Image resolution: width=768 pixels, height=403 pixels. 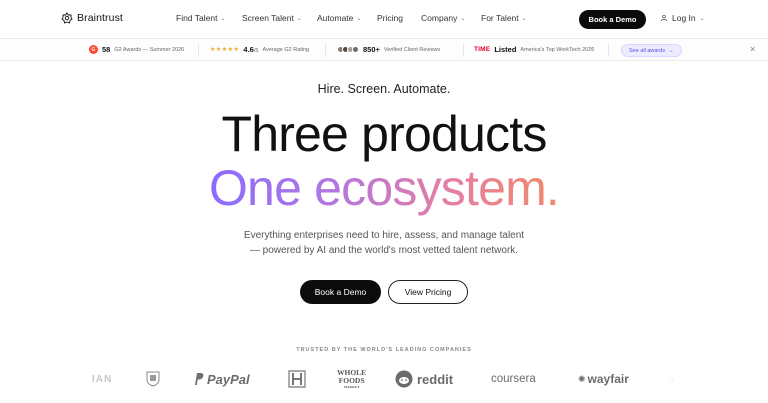 What do you see at coordinates (340, 292) in the screenshot?
I see `hero-book-demo-button: Book a Demo` at bounding box center [340, 292].